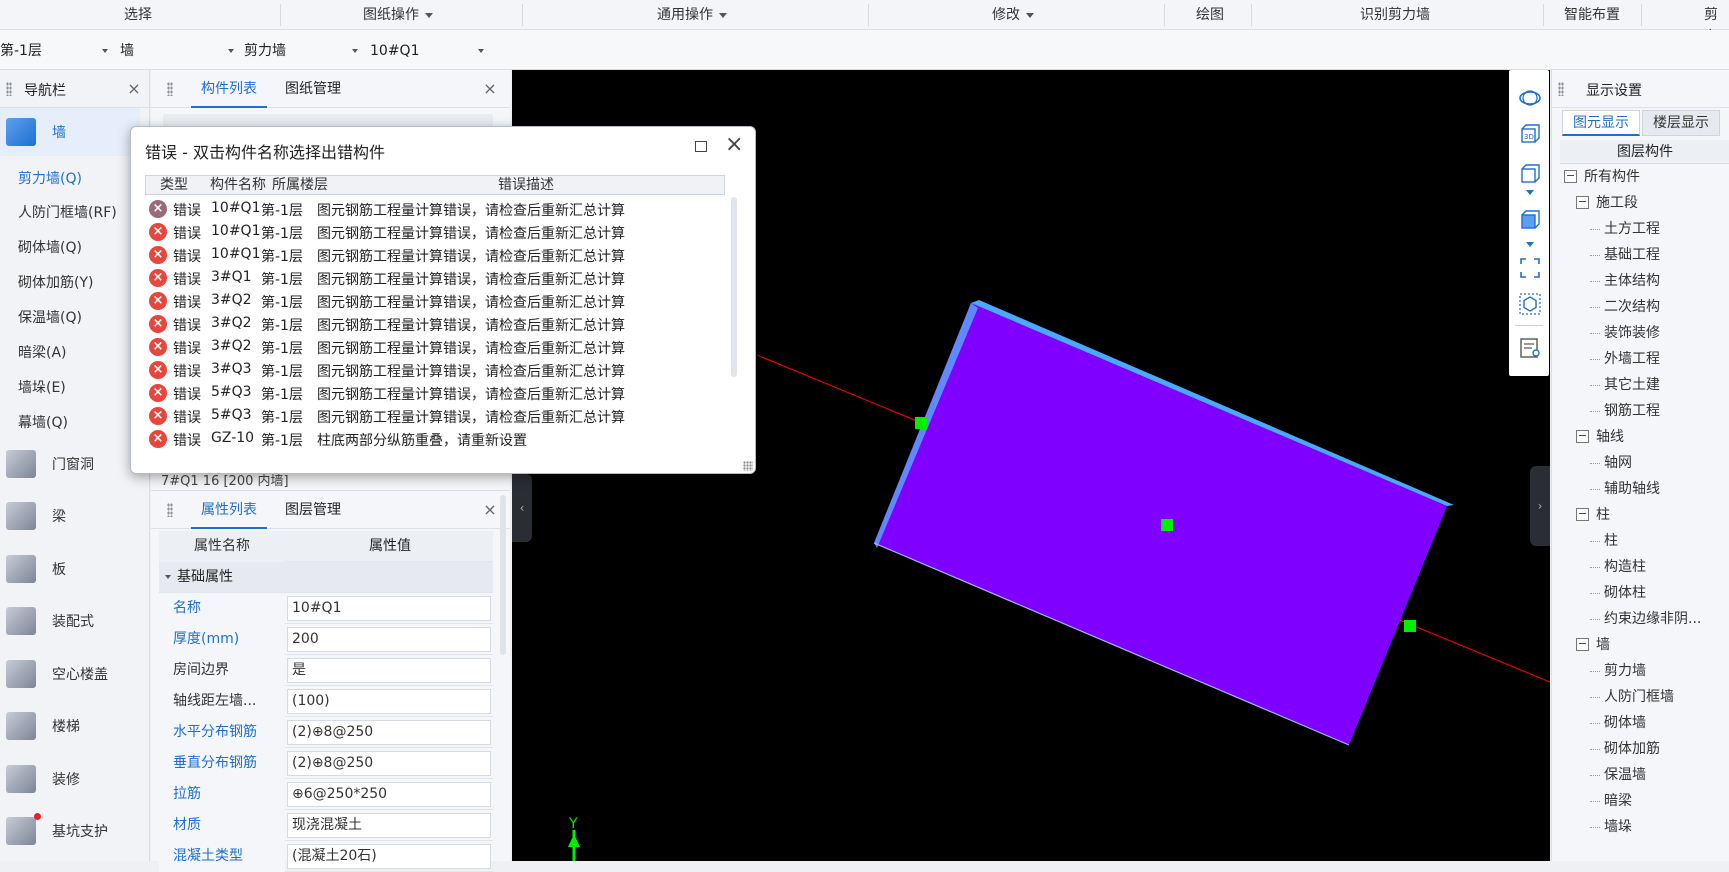 The height and width of the screenshot is (872, 1729). Describe the element at coordinates (1530, 134) in the screenshot. I see `3d-view-icon: 3D` at that location.